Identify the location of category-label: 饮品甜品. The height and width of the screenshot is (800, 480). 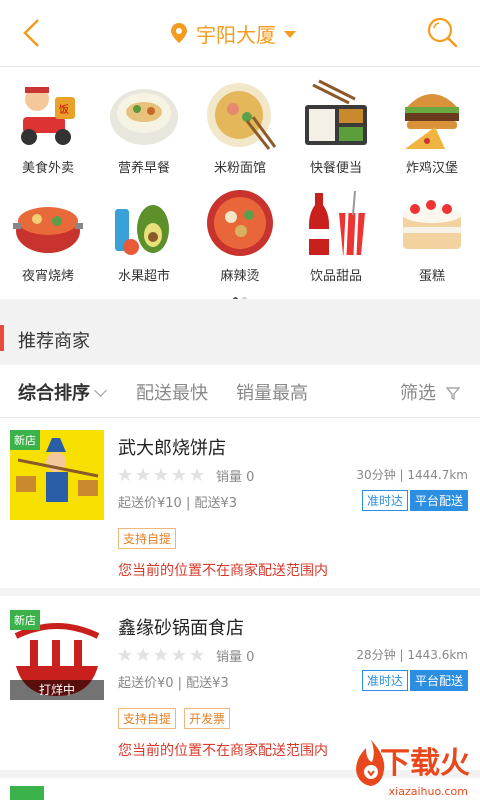
(335, 276).